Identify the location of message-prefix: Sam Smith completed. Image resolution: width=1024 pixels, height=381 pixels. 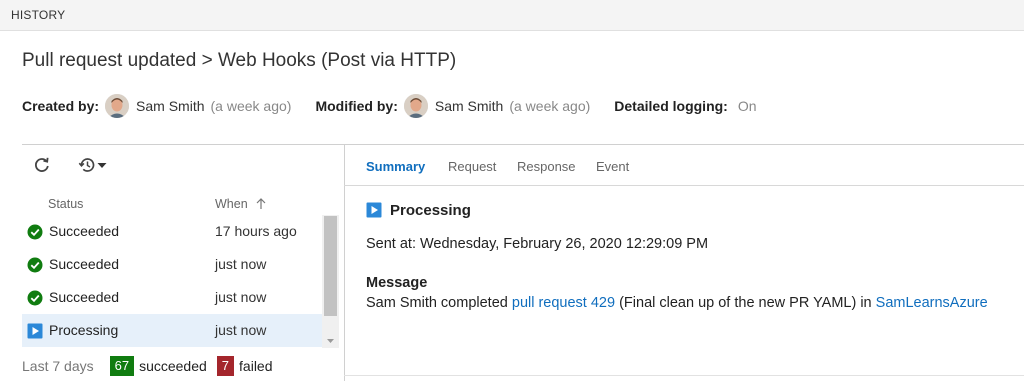
(439, 303).